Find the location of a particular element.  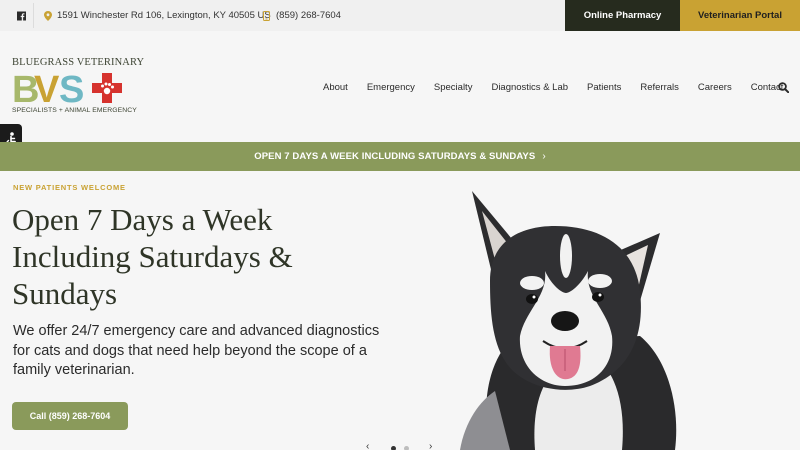

svg-text: V is located at coordinates (47, 88).